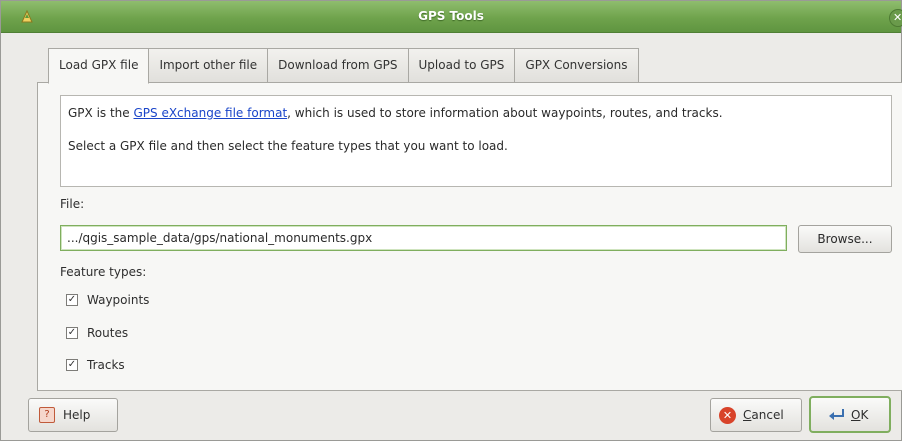 The image size is (902, 441). What do you see at coordinates (47, 415) in the screenshot?
I see `help-icon: ?` at bounding box center [47, 415].